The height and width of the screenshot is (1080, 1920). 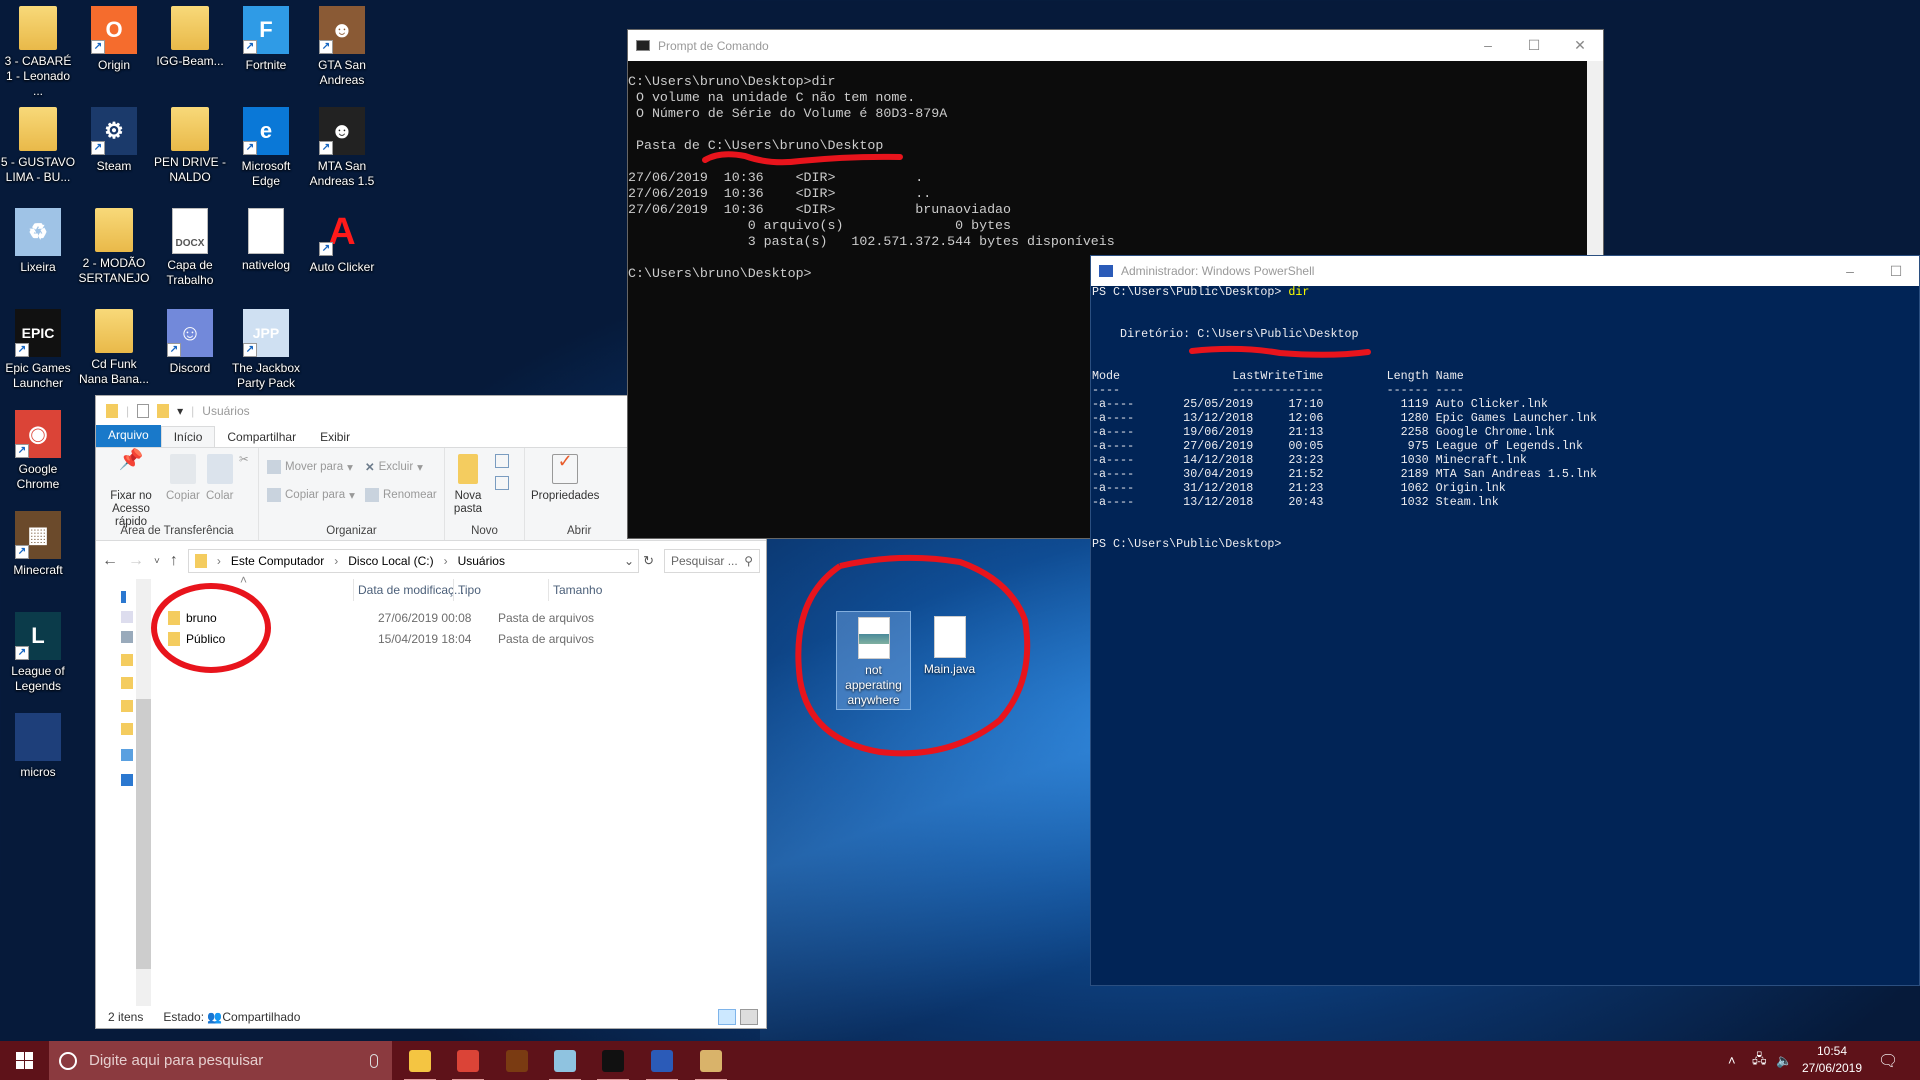 What do you see at coordinates (749, 1017) in the screenshot?
I see `large-icons-view-button` at bounding box center [749, 1017].